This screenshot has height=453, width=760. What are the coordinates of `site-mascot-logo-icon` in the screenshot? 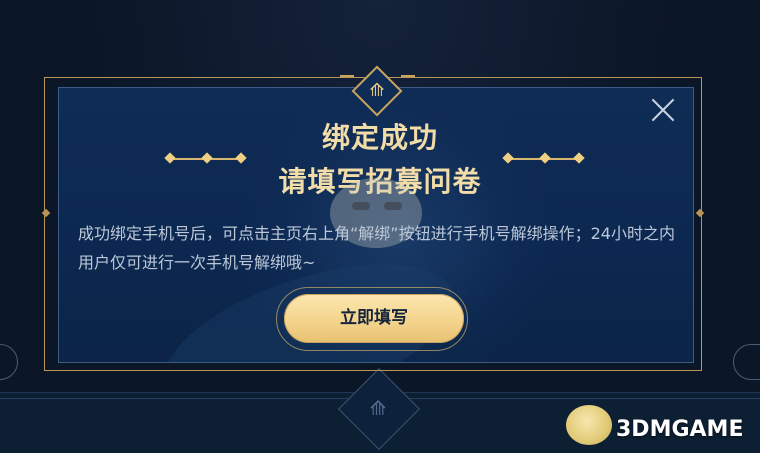 It's located at (589, 425).